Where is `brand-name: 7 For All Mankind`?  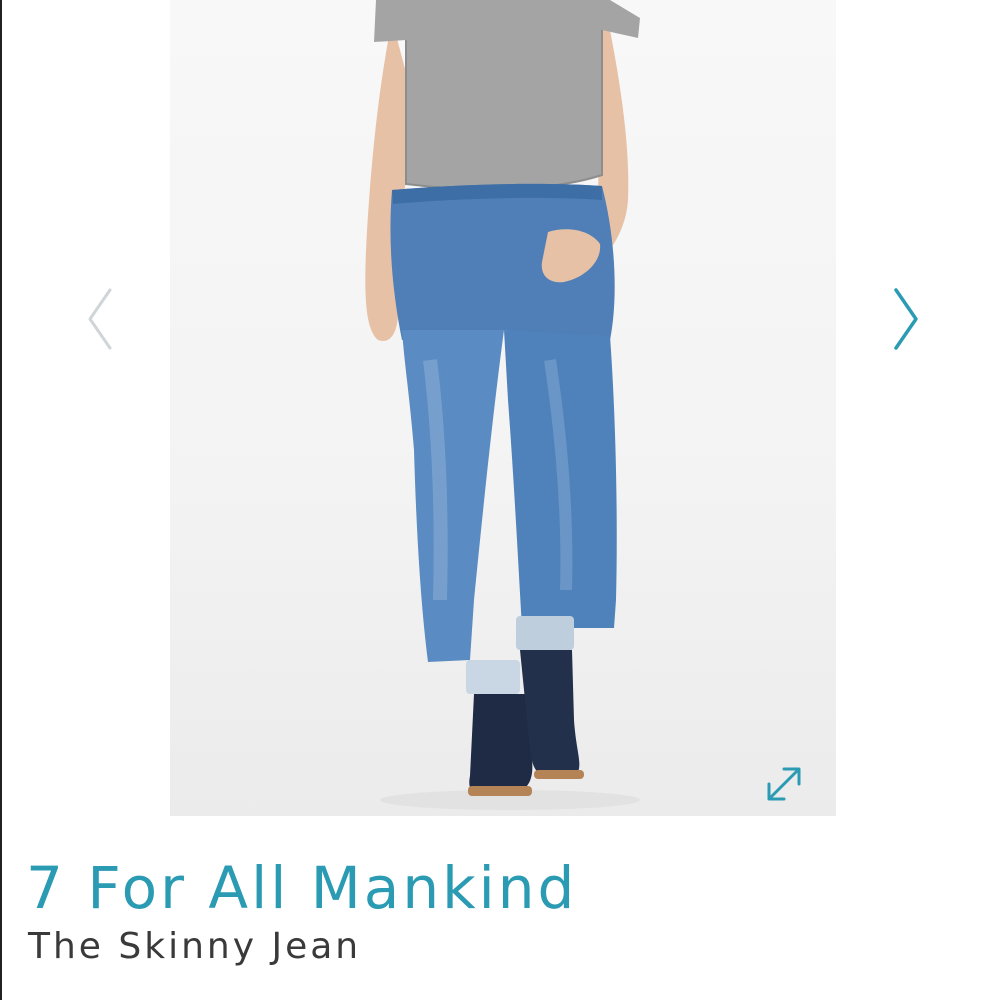 brand-name: 7 For All Mankind is located at coordinates (301, 888).